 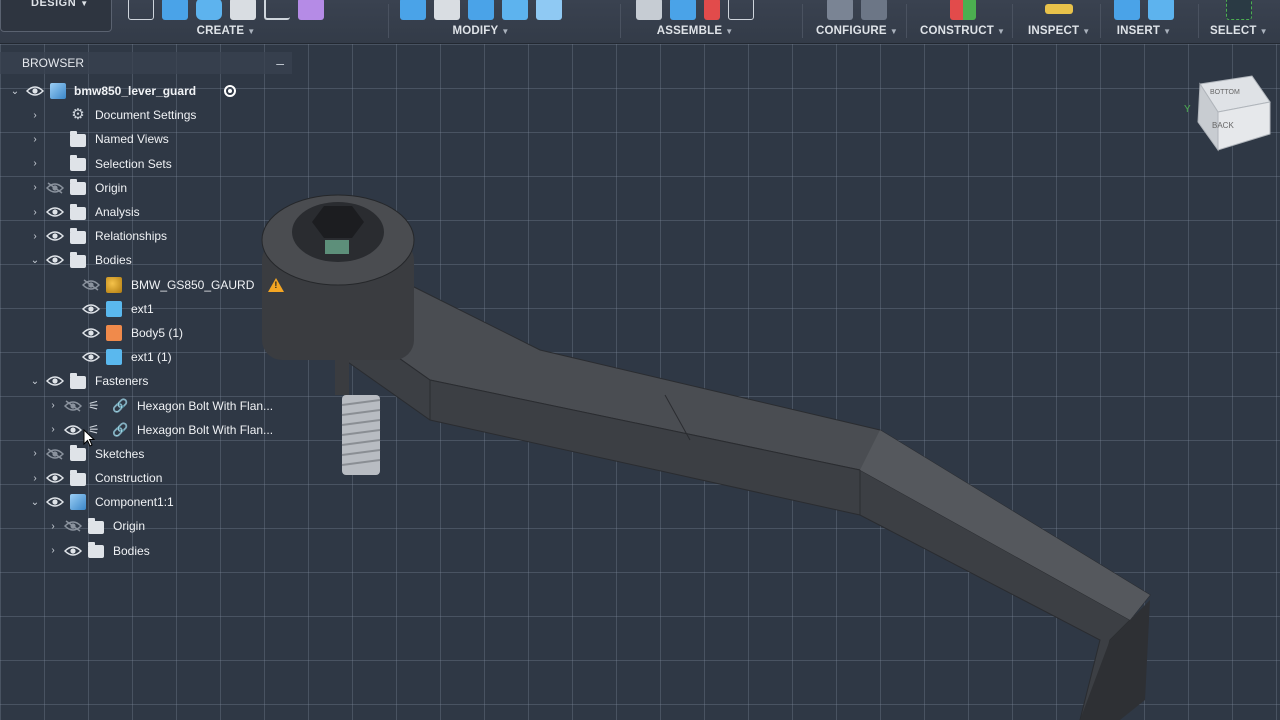 What do you see at coordinates (146, 285) in the screenshot?
I see `browser-item-bmw-gs850-gaurd: BMW_GS850_GAURD!` at bounding box center [146, 285].